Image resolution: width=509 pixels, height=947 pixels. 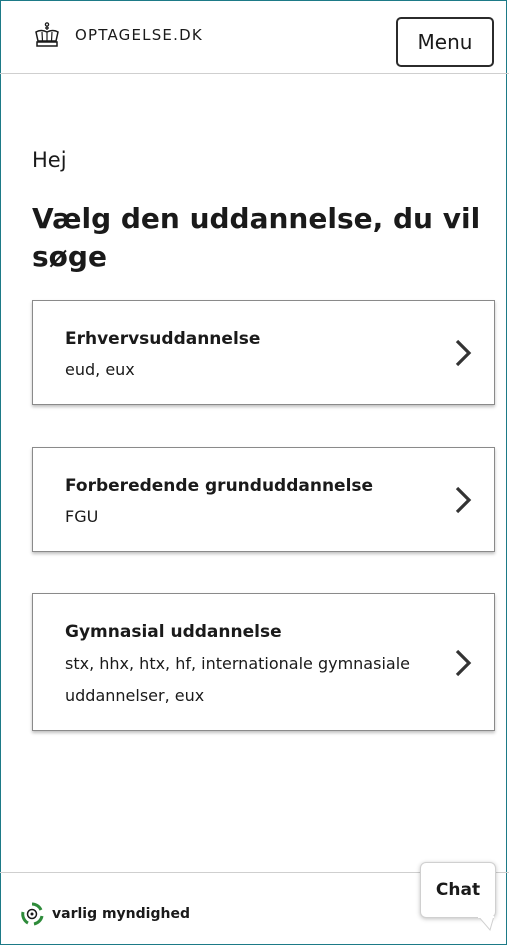 What do you see at coordinates (82, 516) in the screenshot?
I see `card-subtitle: FGU` at bounding box center [82, 516].